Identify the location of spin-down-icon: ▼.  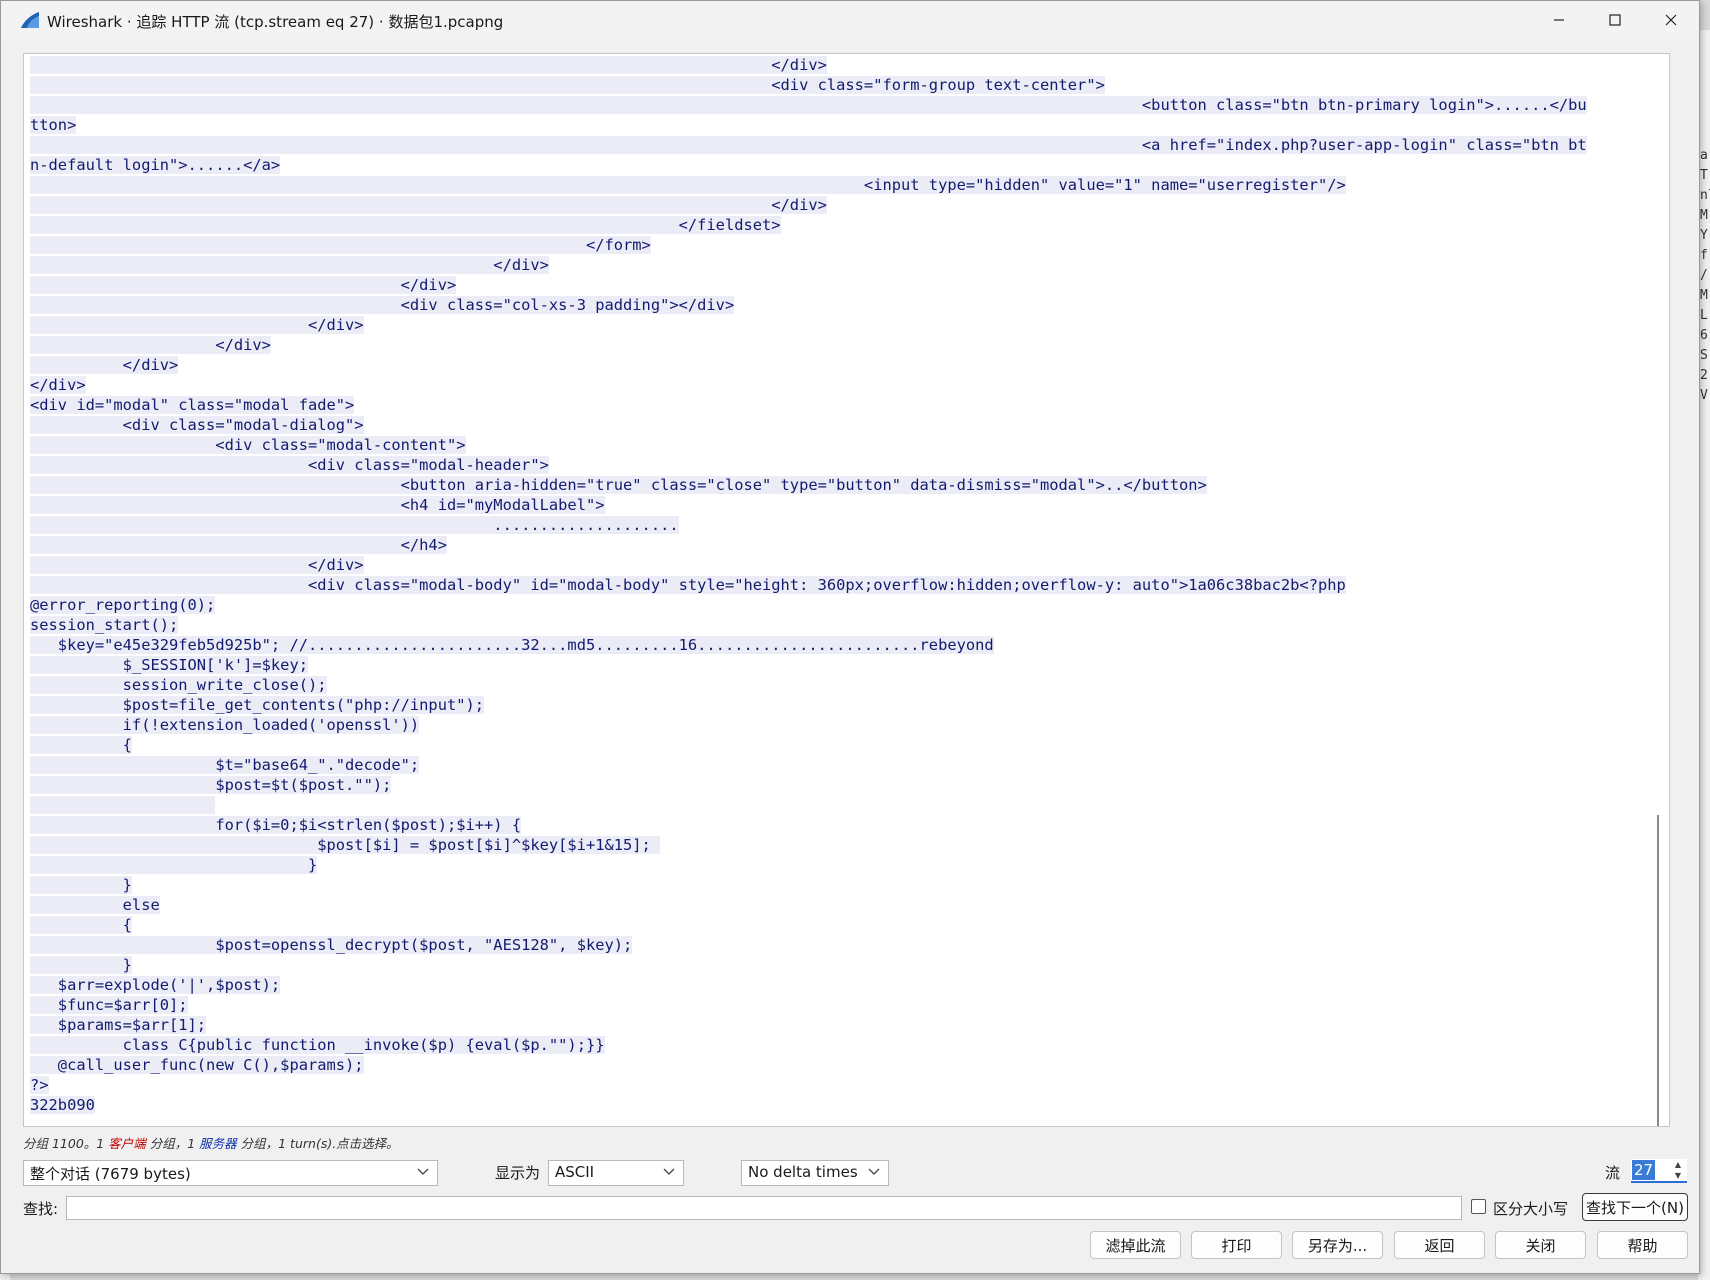
(1678, 1175).